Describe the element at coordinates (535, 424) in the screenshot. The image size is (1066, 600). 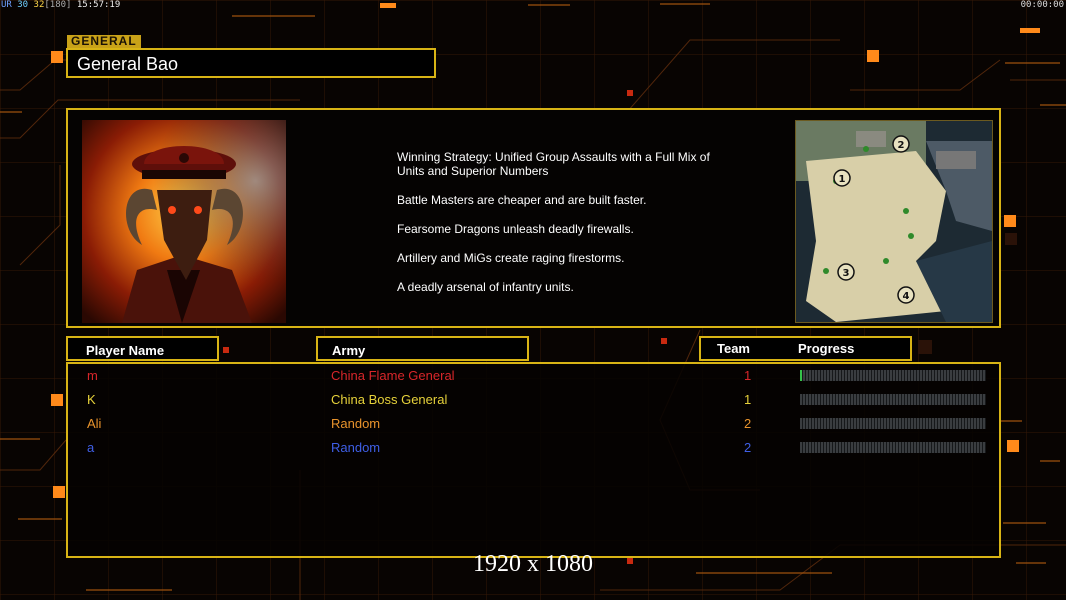
I see `player-row: Ali Random 2` at that location.